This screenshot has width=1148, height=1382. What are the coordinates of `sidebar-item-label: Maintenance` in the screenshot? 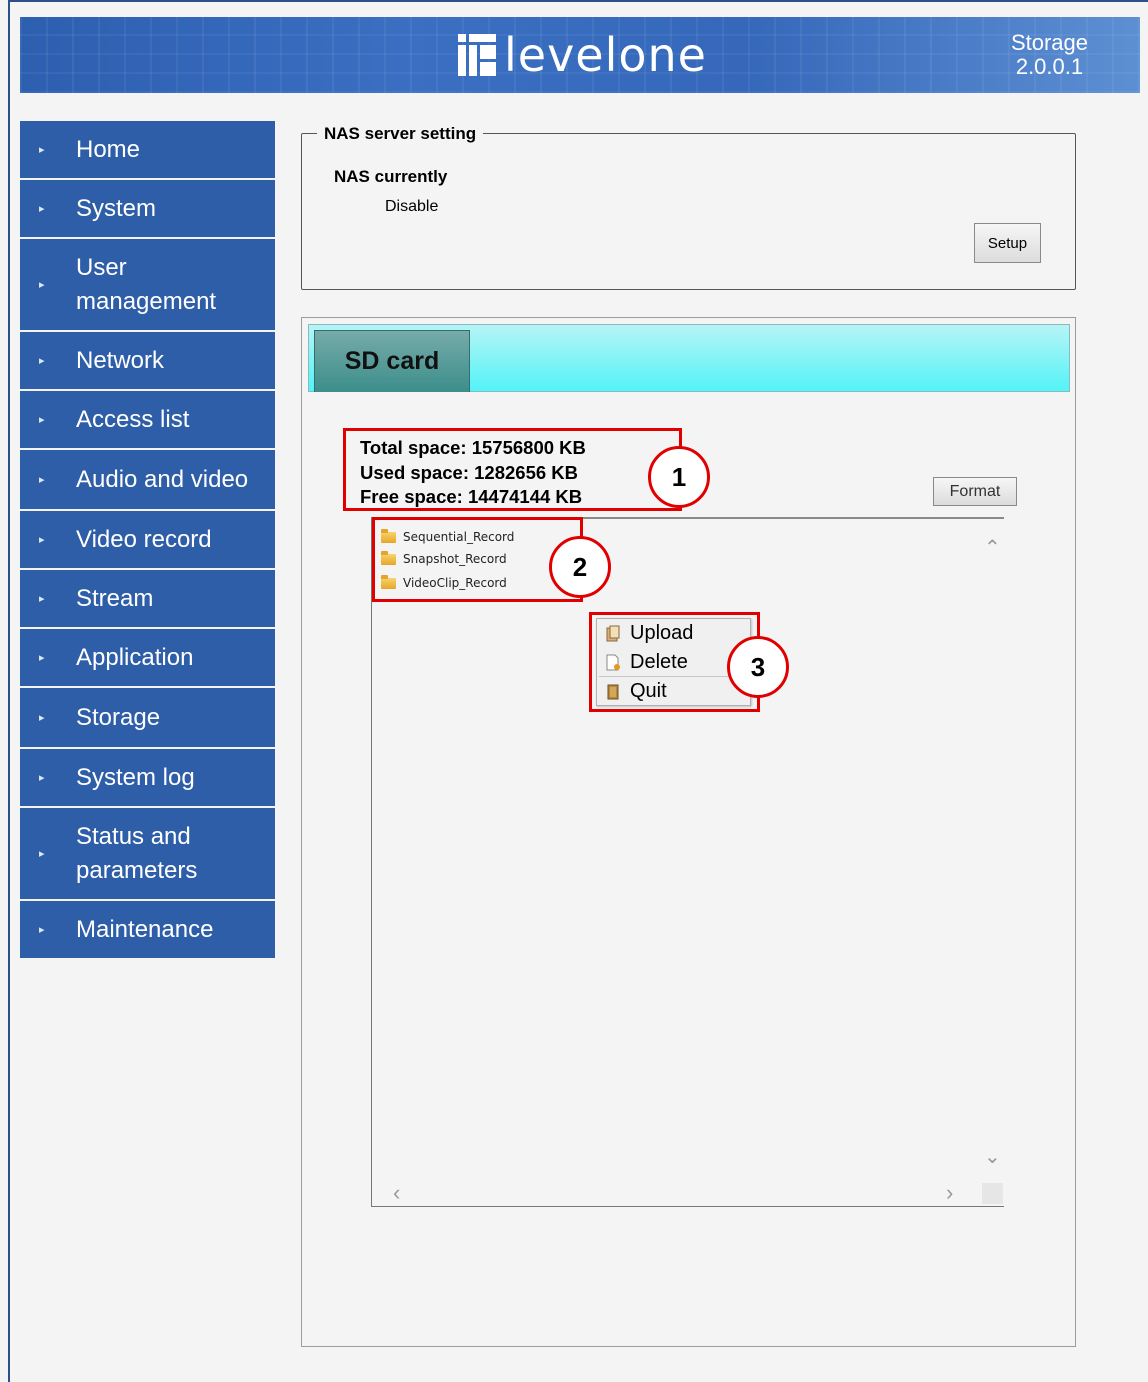 It's located at (145, 929).